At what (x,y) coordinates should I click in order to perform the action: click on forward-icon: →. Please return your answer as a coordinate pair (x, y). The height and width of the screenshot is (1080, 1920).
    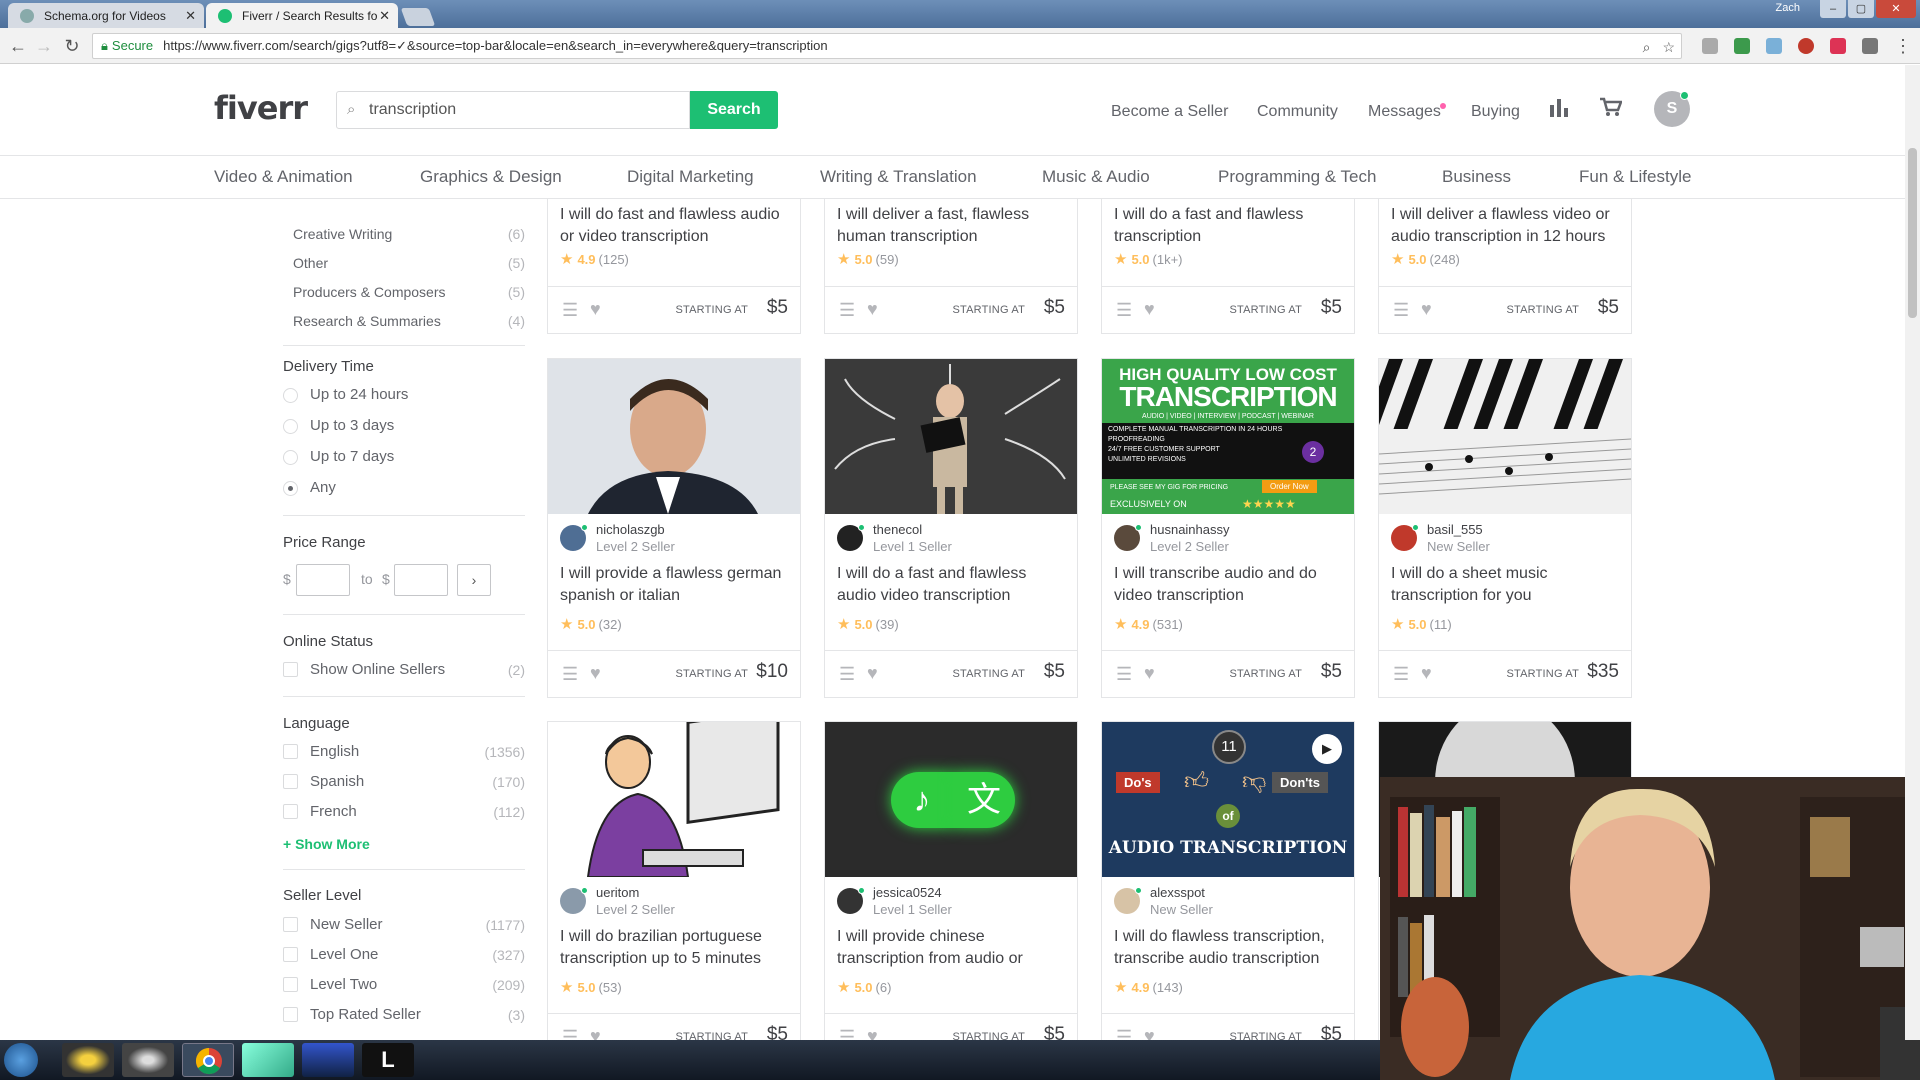
    Looking at the image, I should click on (44, 46).